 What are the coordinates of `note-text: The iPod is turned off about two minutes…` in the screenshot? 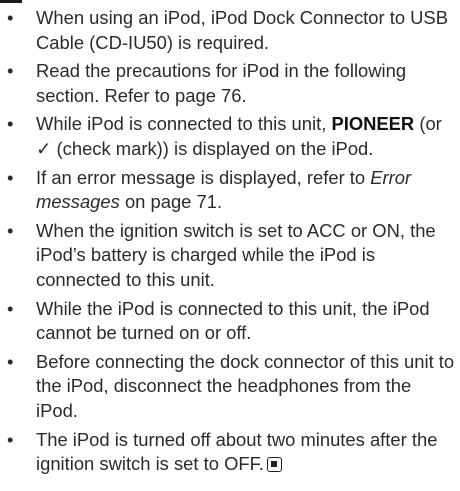 It's located at (237, 451).